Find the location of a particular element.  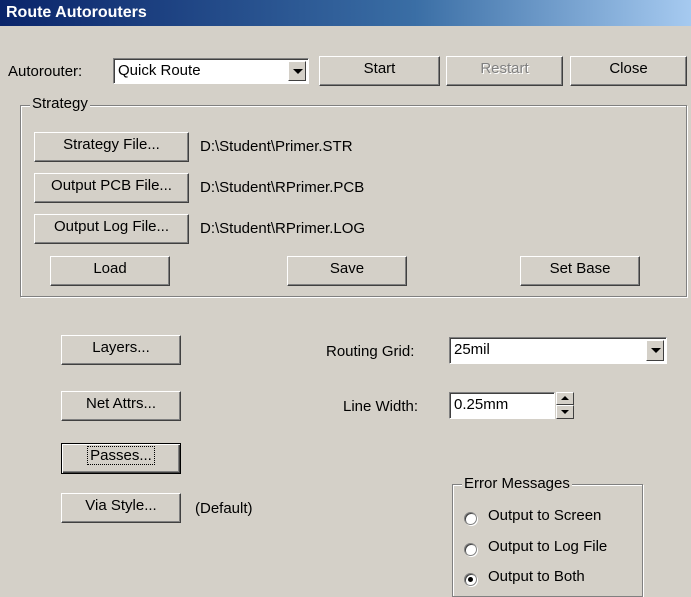

radio-output-to-screen-label: Output to Screen is located at coordinates (545, 515).